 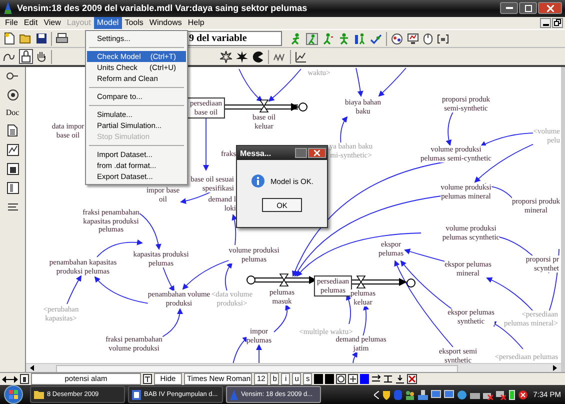 What do you see at coordinates (462, 395) in the screenshot?
I see `disc-icon` at bounding box center [462, 395].